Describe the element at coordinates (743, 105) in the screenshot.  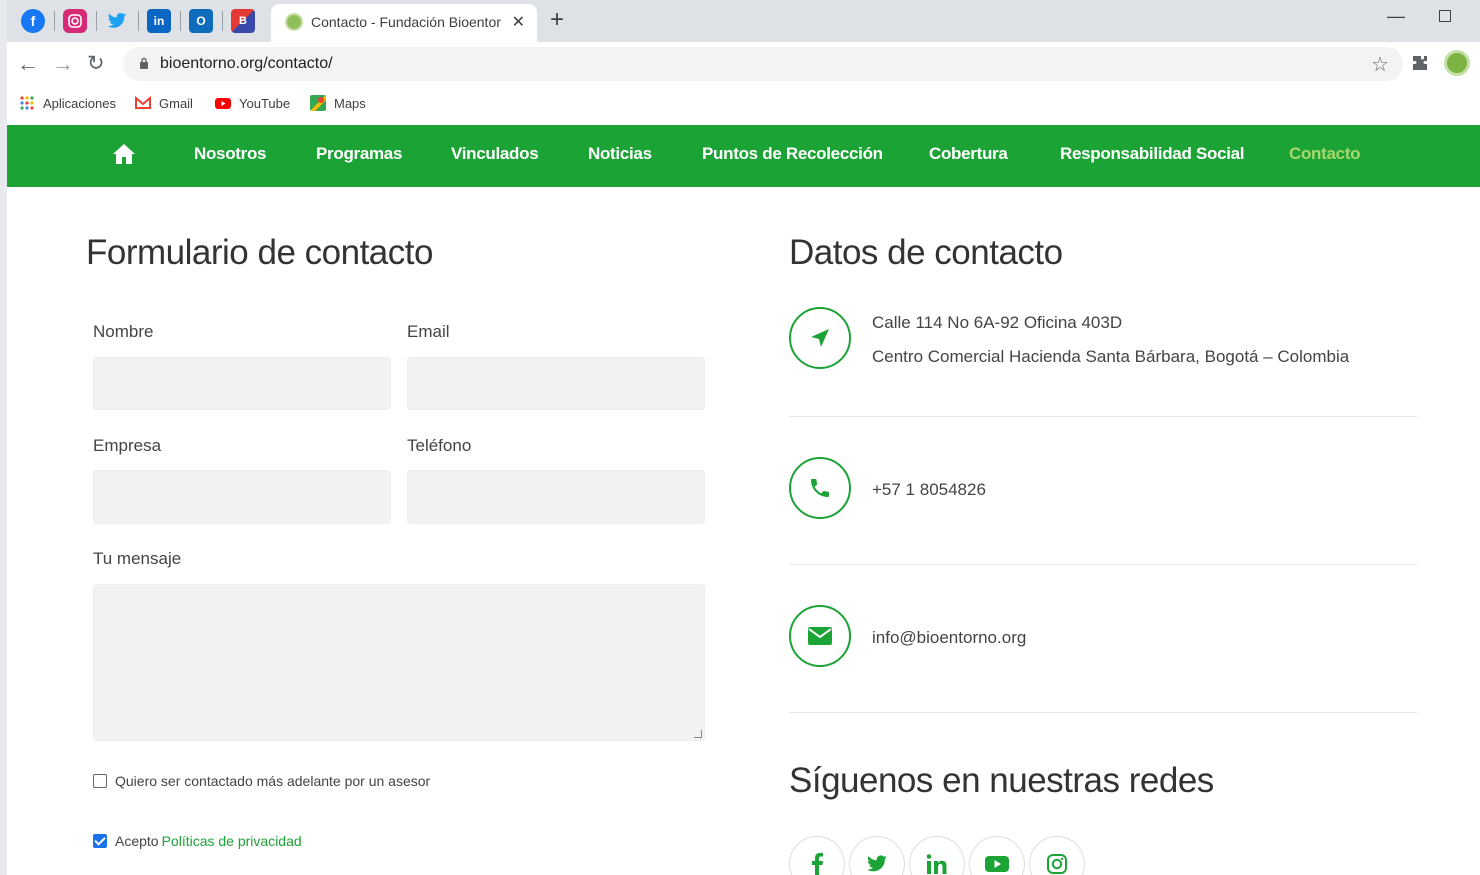
I see `bookmarks-bar: Aplicaciones Gmail YouTube Maps` at that location.